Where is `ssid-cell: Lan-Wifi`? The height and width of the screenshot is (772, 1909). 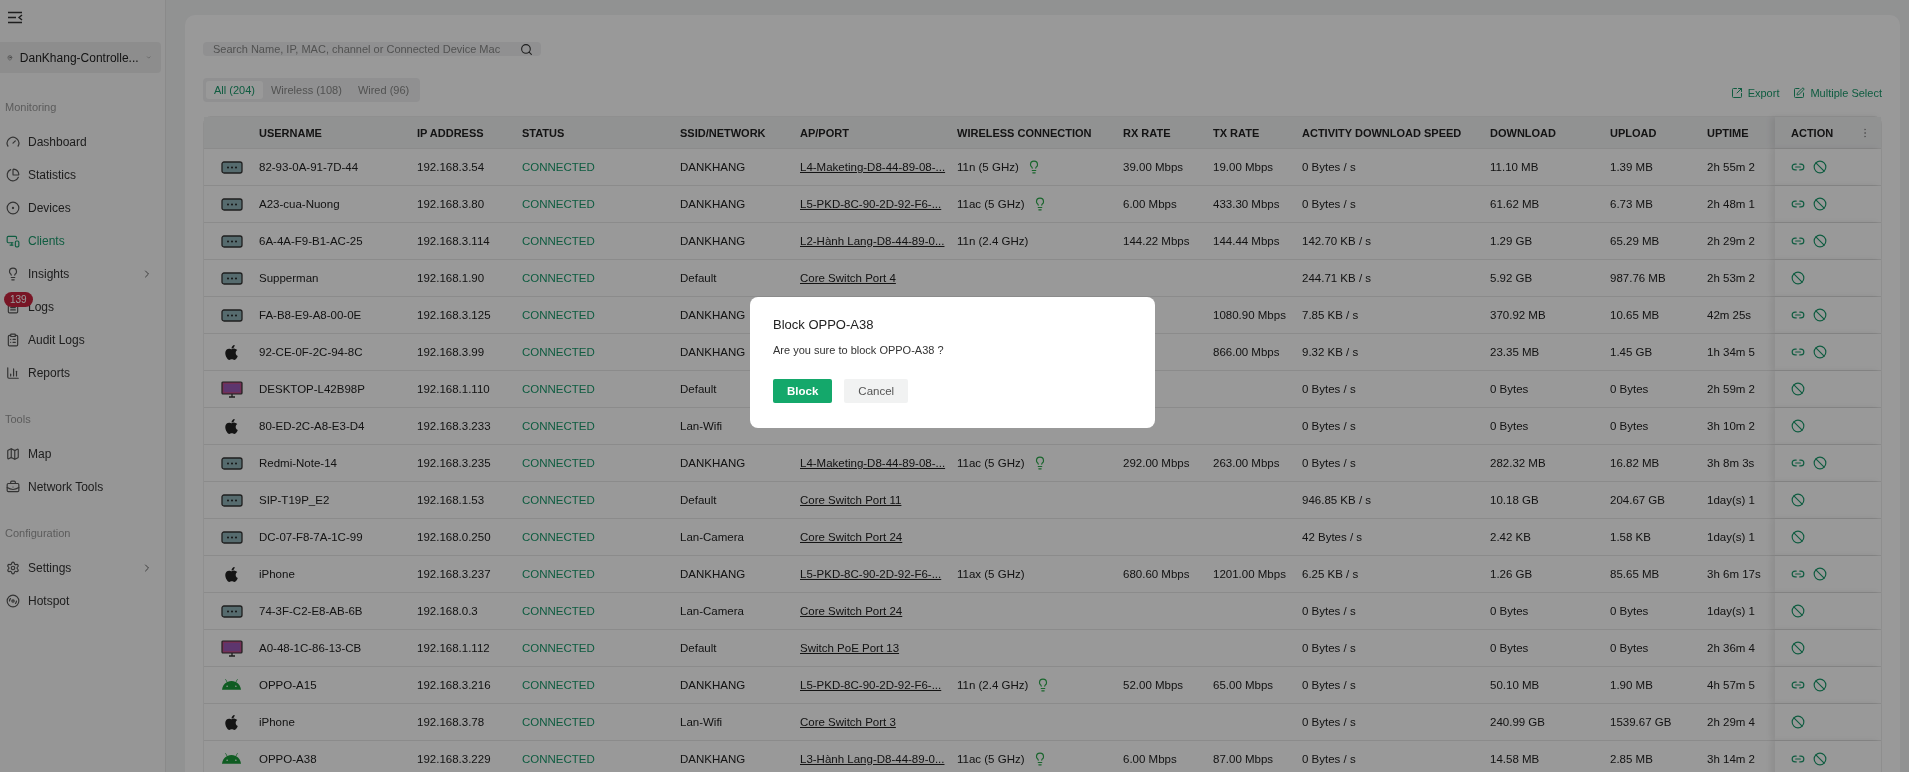 ssid-cell: Lan-Wifi is located at coordinates (701, 426).